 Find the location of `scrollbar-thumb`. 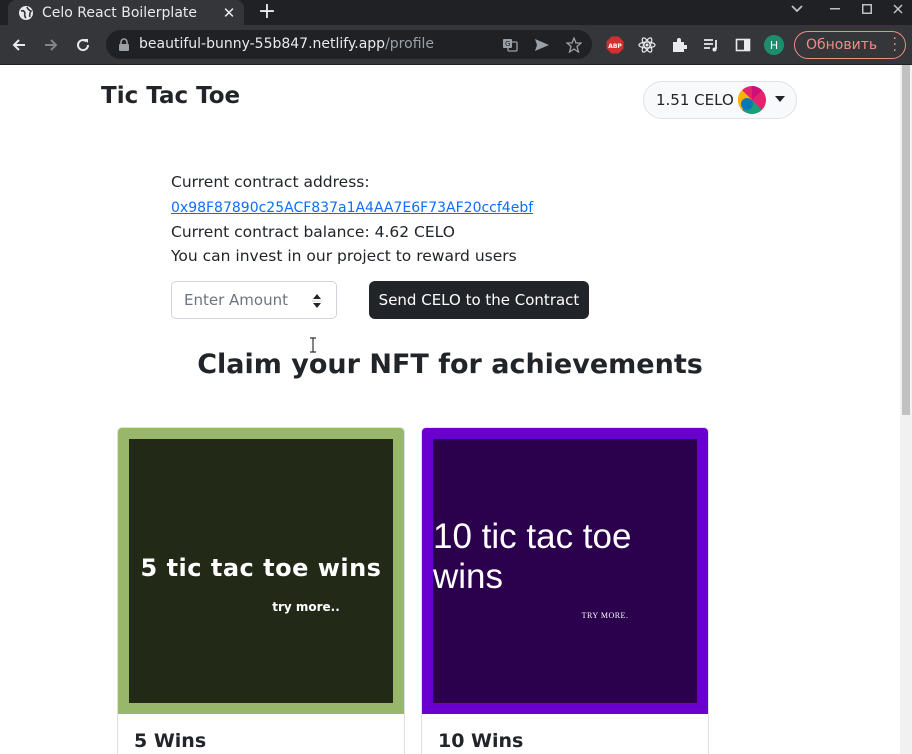

scrollbar-thumb is located at coordinates (906, 240).